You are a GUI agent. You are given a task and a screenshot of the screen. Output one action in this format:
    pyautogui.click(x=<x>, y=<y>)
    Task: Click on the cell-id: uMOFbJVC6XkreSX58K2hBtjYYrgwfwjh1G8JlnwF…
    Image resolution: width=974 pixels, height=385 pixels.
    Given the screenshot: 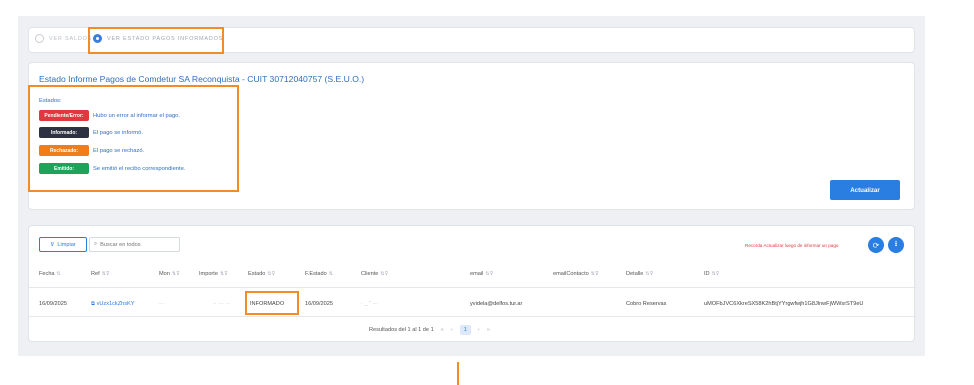 What is the action you would take?
    pyautogui.click(x=784, y=304)
    